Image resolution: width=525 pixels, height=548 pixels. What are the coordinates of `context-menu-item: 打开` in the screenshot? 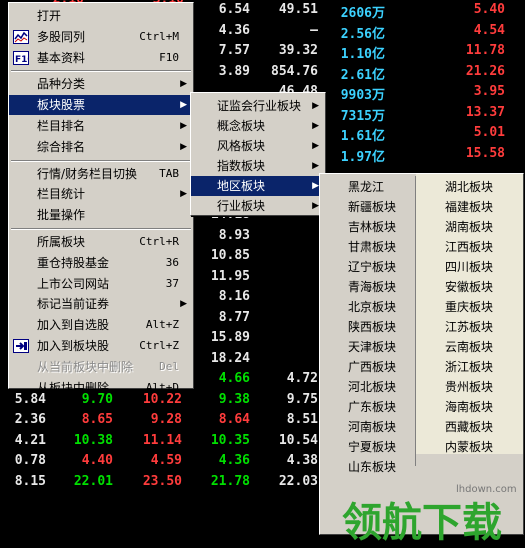 It's located at (101, 16).